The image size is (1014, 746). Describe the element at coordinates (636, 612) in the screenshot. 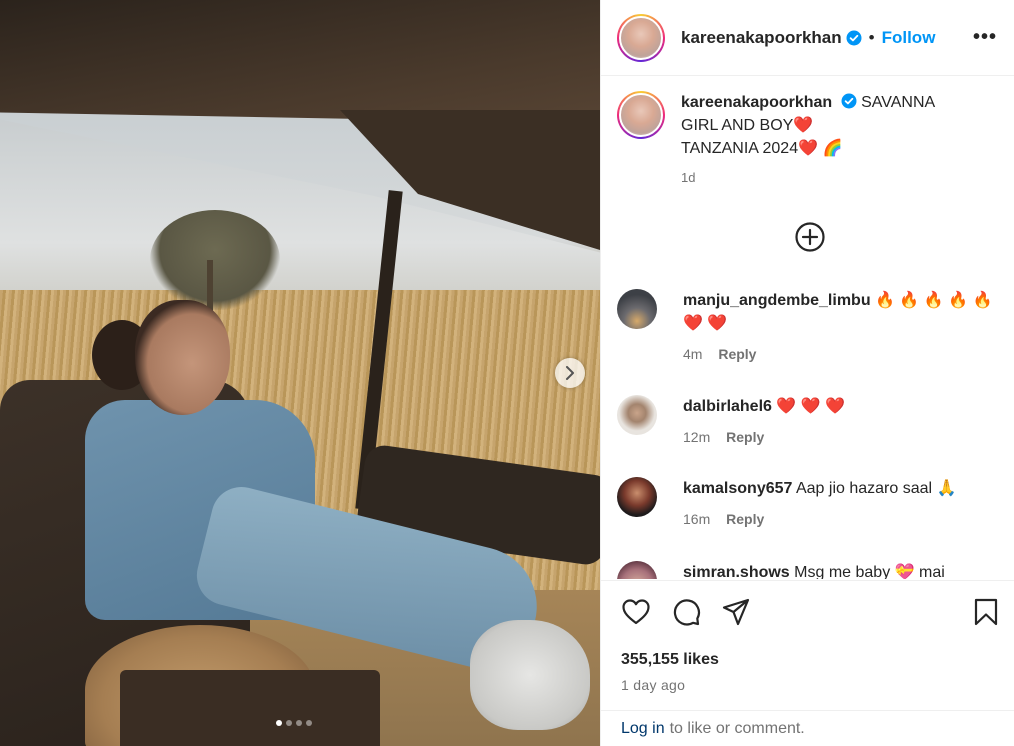

I see `heart-icon` at that location.